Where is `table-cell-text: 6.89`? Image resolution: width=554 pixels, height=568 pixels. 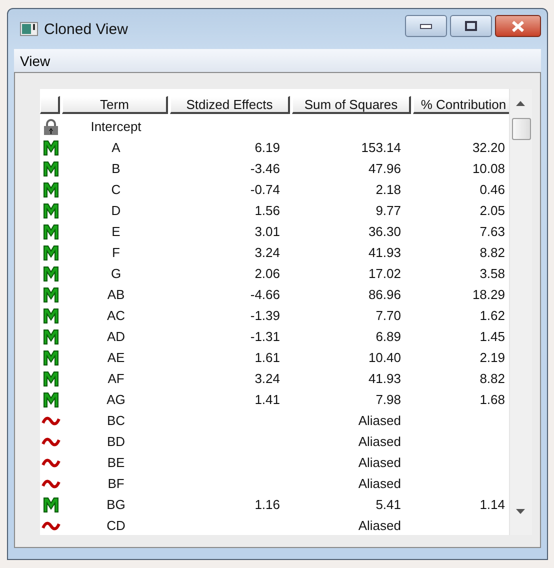
table-cell-text: 6.89 is located at coordinates (388, 337).